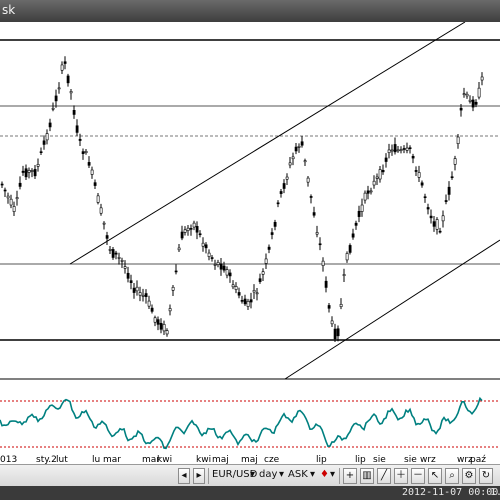 The image size is (500, 500). Describe the element at coordinates (250, 493) in the screenshot. I see `status-bar: 2012-11-07 00:00:00 1.` at that location.